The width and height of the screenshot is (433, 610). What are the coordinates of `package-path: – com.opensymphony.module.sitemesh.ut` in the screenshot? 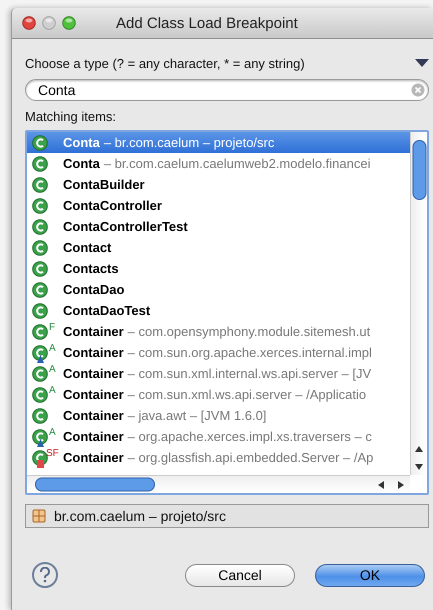 It's located at (249, 331).